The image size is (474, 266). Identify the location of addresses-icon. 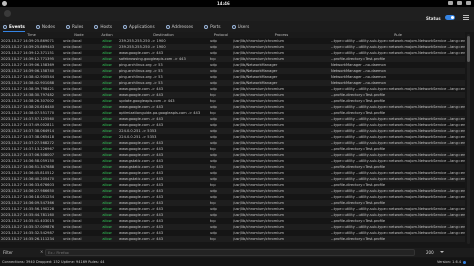
(167, 26).